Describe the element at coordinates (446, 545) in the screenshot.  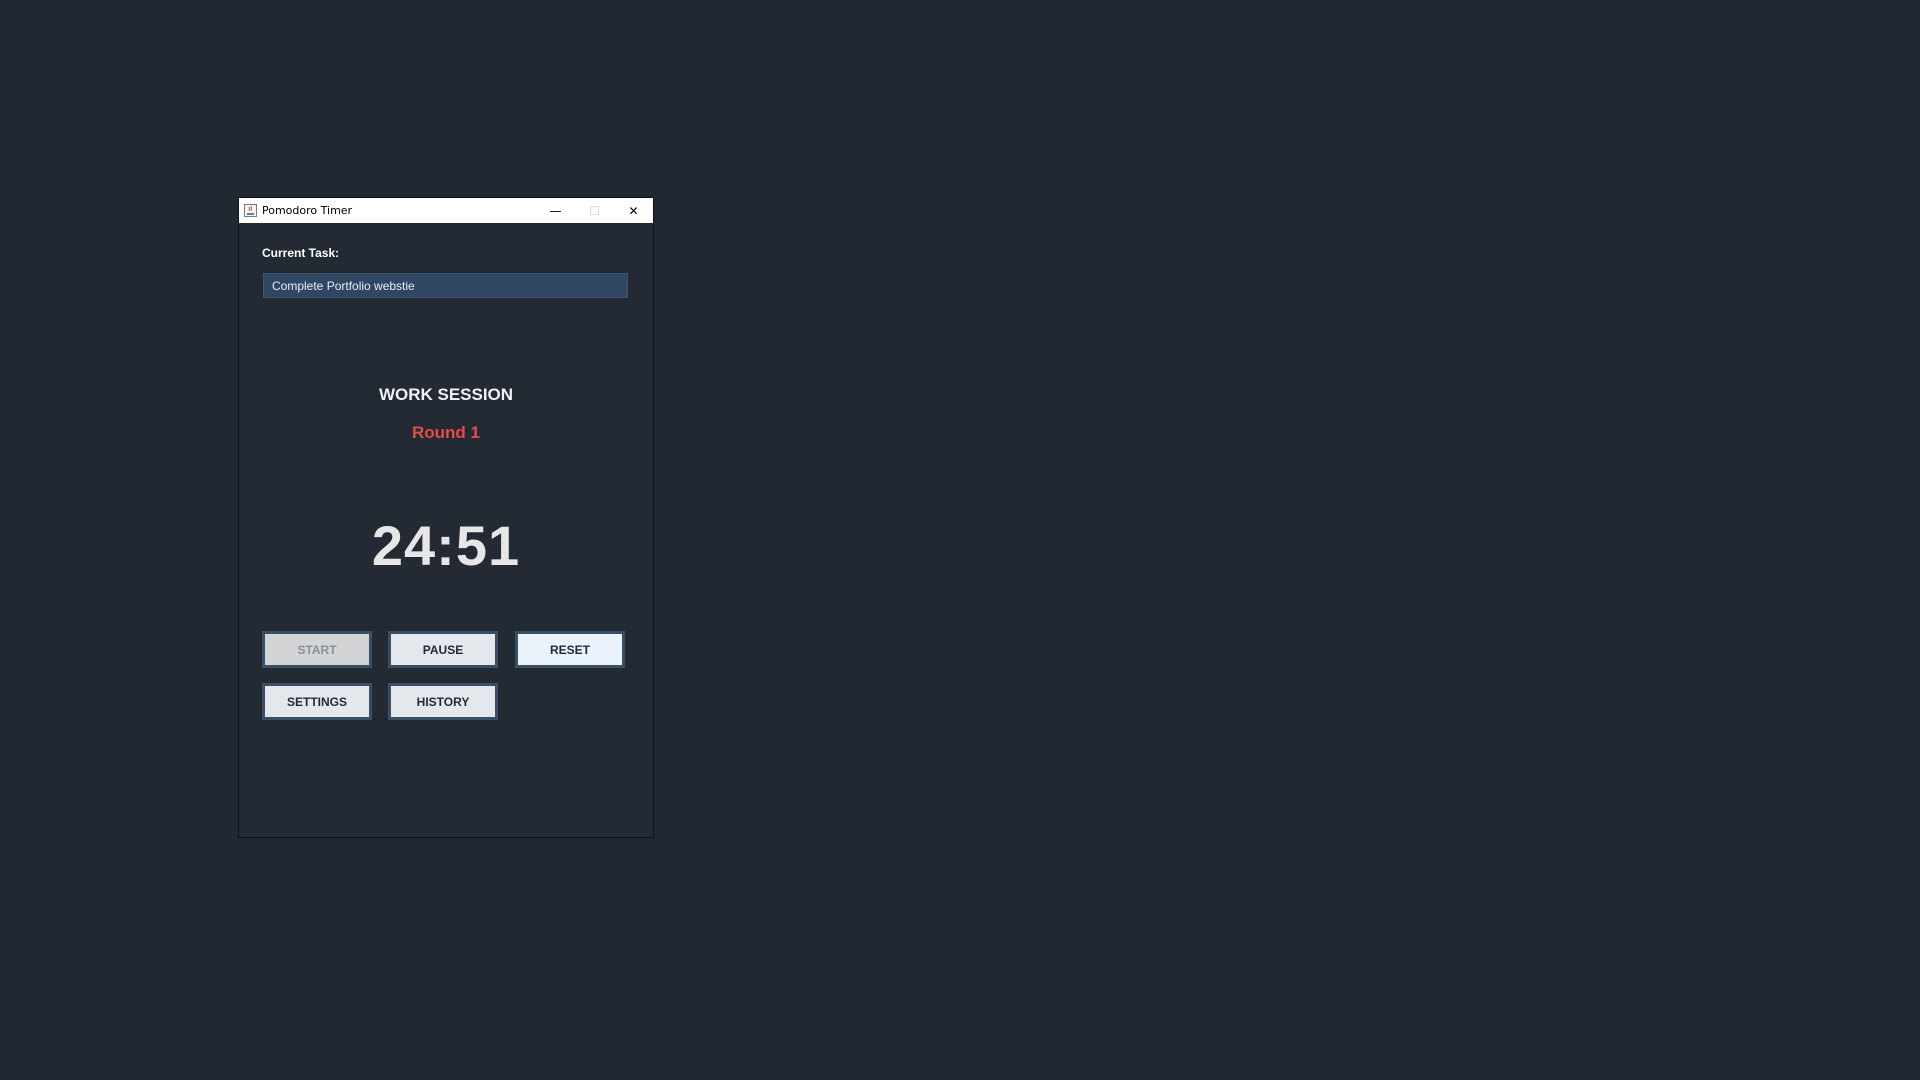
I see `timer-display: 24:51` at that location.